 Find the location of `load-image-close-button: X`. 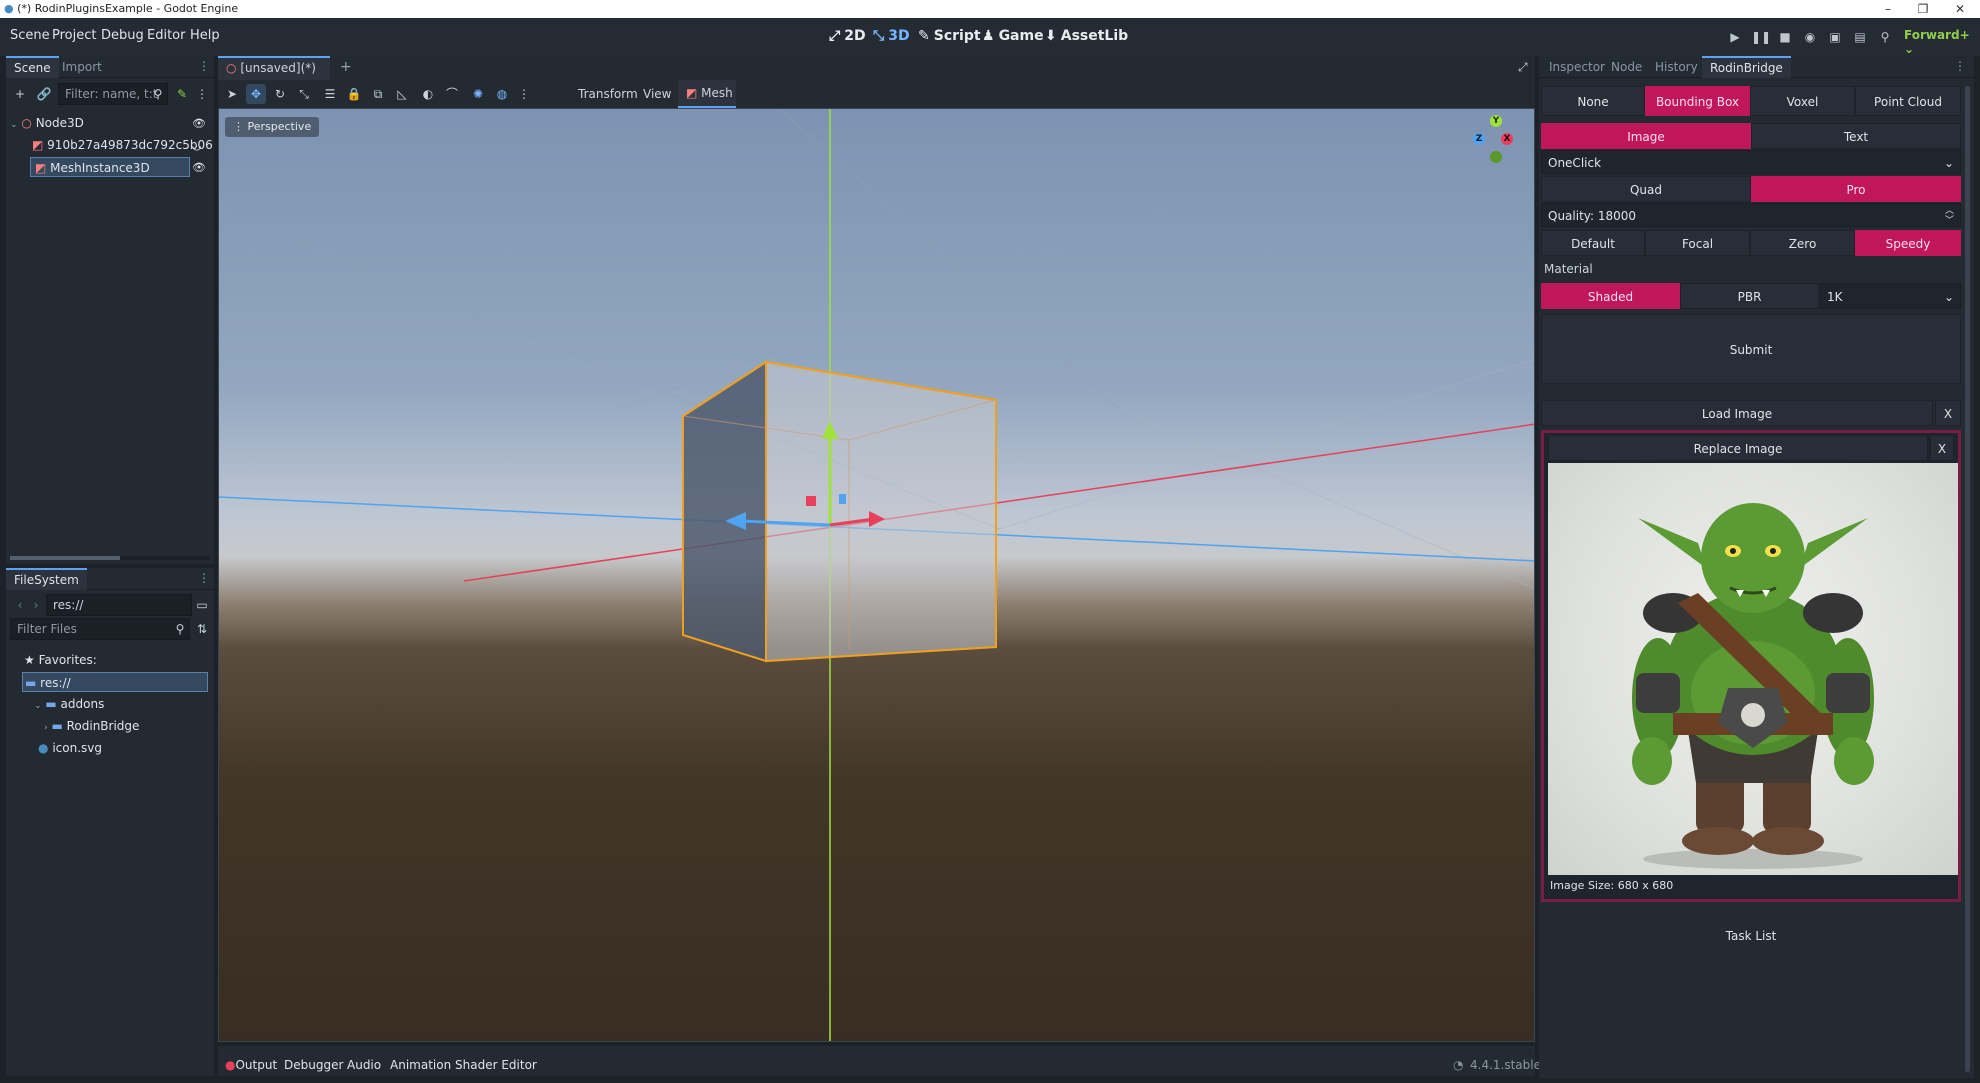

load-image-close-button: X is located at coordinates (1948, 413).